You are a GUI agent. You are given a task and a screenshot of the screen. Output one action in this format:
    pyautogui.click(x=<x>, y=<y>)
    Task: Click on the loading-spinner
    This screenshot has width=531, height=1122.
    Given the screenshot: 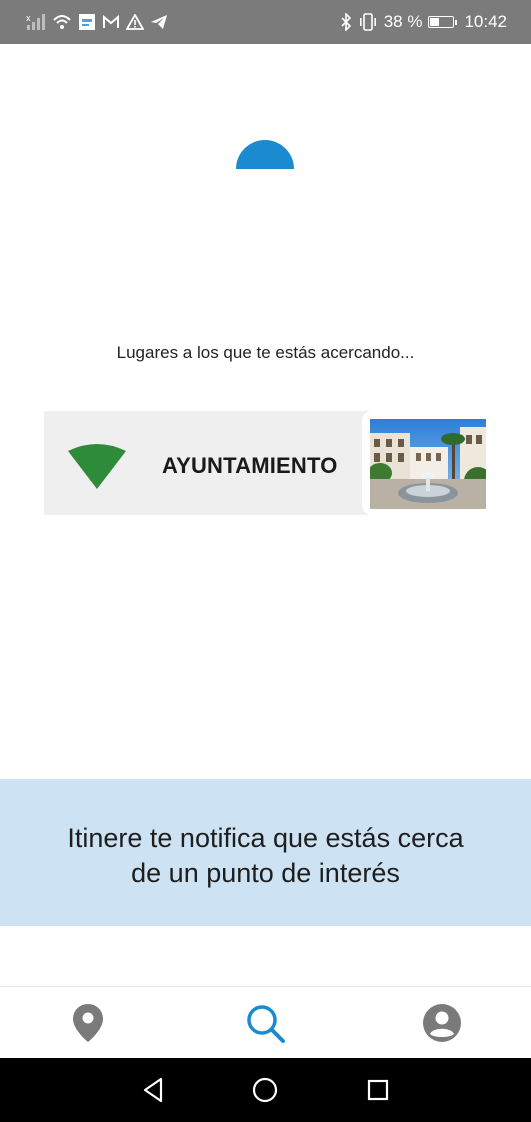 What is the action you would take?
    pyautogui.click(x=265, y=154)
    